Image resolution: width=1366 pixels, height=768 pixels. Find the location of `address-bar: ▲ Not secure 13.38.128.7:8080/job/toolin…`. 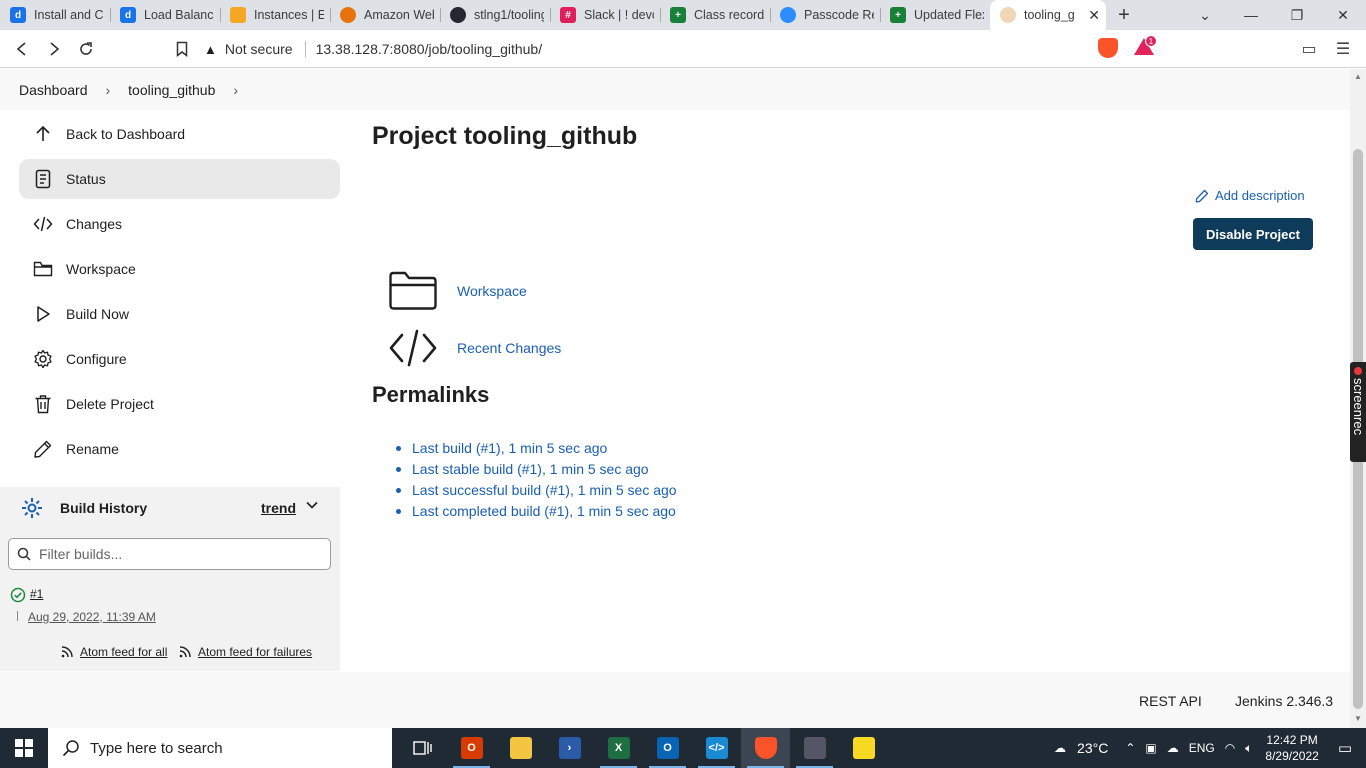

address-bar: ▲ Not secure 13.38.128.7:8080/job/toolin… is located at coordinates (647, 49).